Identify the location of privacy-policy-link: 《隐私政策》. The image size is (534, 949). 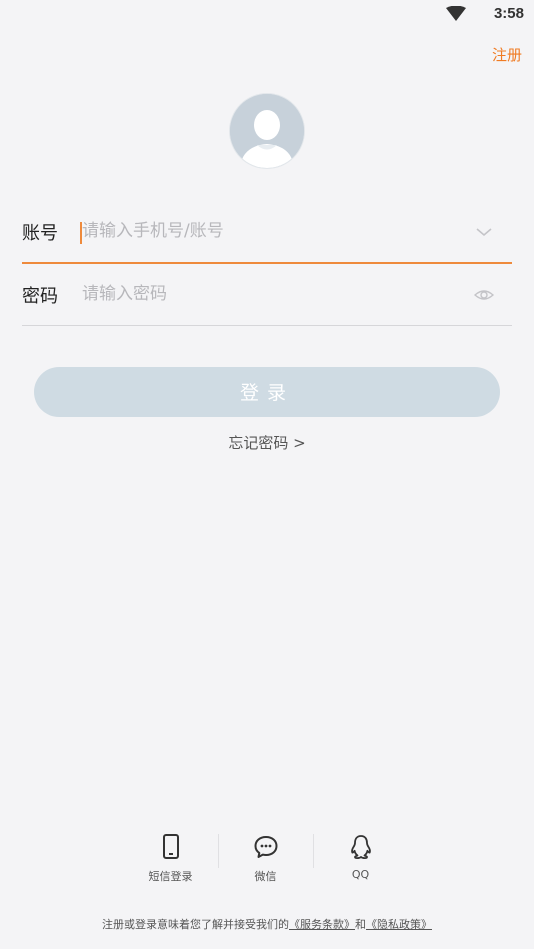
(399, 924).